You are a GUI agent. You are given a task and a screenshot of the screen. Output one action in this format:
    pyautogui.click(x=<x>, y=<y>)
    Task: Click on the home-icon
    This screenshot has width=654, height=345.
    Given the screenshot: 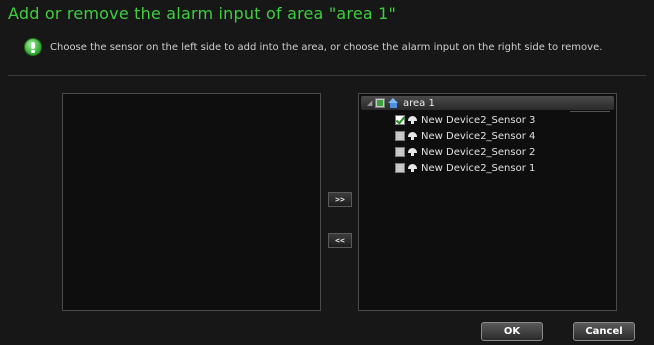 What is the action you would take?
    pyautogui.click(x=393, y=103)
    